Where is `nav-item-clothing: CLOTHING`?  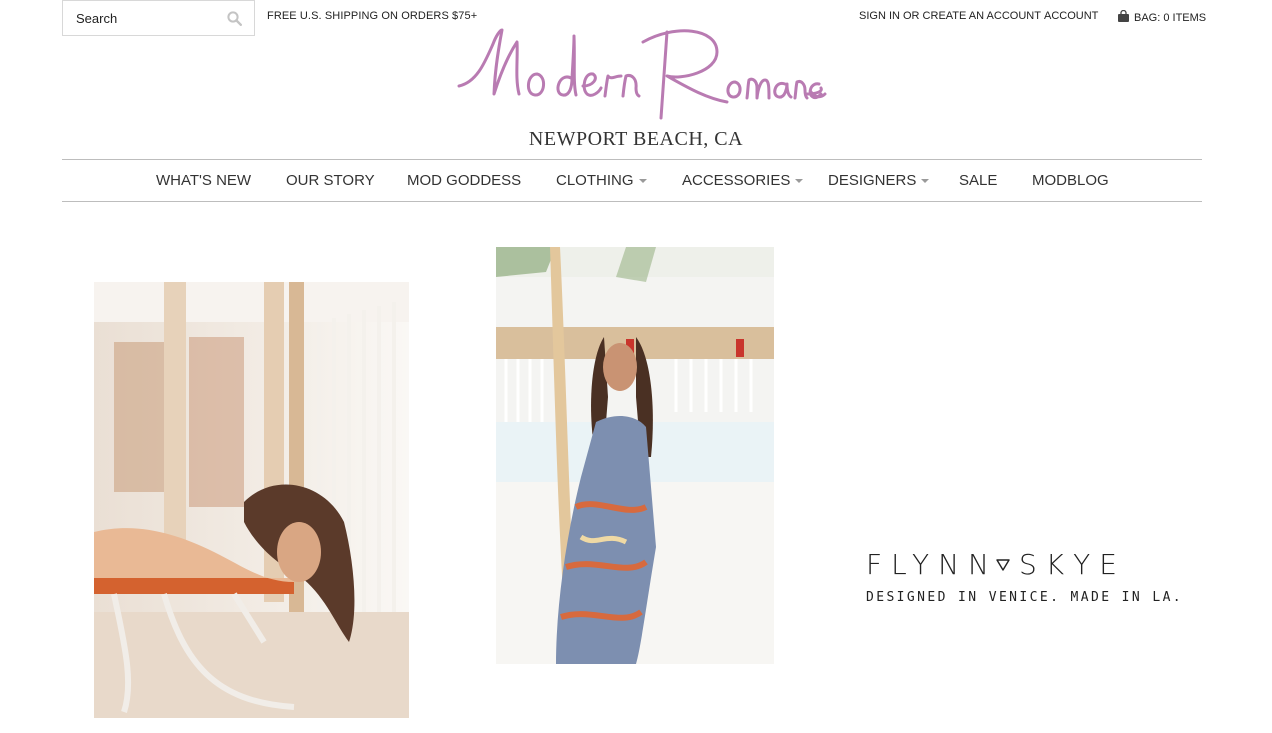
nav-item-clothing: CLOTHING is located at coordinates (601, 180).